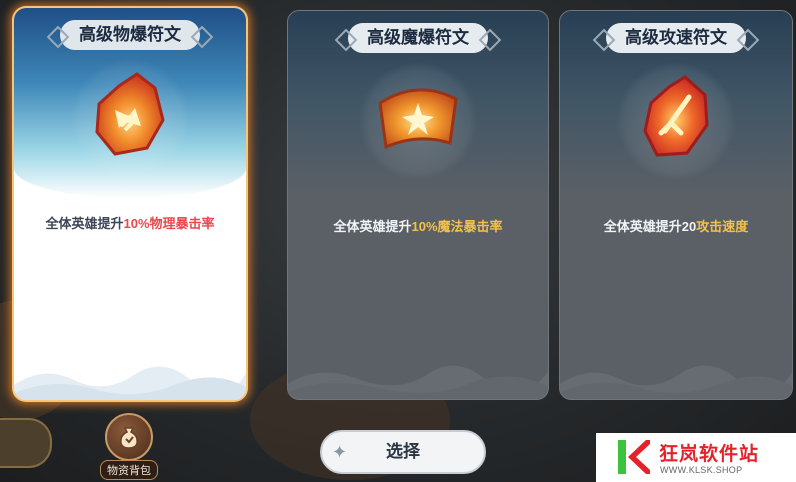  I want to click on desc-highlight: 10%物理暴击率, so click(169, 223).